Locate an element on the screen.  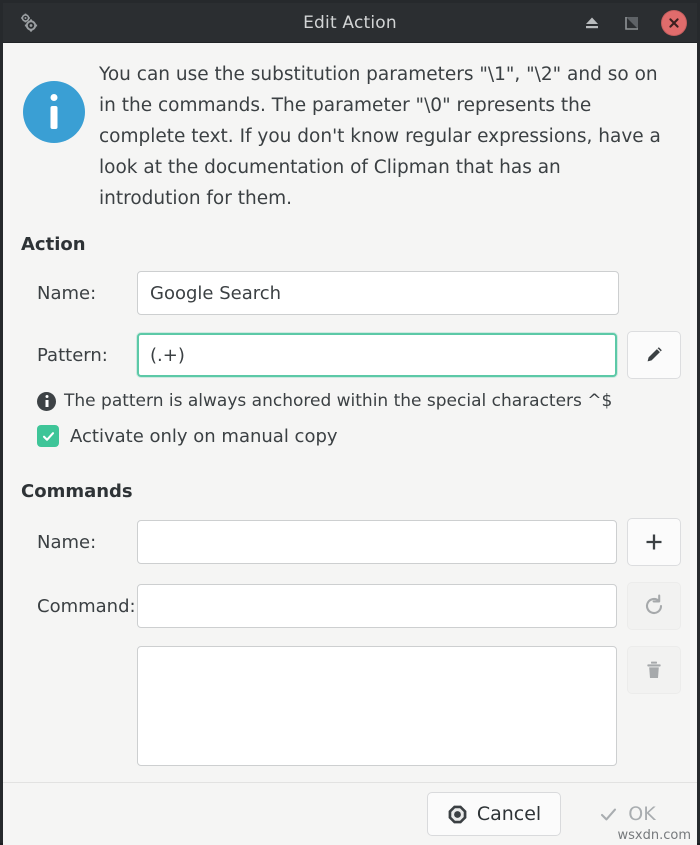
pattern-edit-button is located at coordinates (654, 355).